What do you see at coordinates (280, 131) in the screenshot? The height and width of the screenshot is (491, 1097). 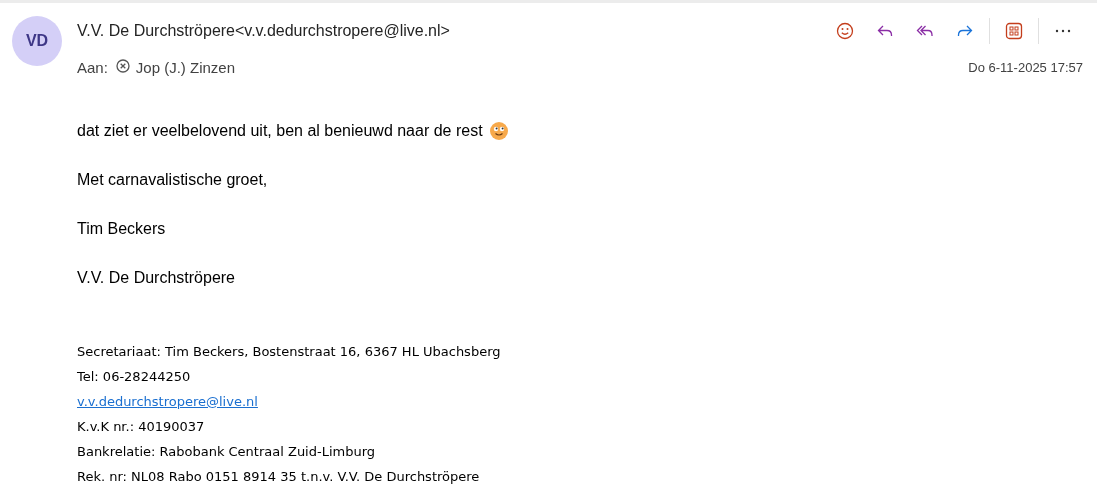 I see `message-text: dat ziet er veelbelovend uit, ben al benieuwd naar de rest` at bounding box center [280, 131].